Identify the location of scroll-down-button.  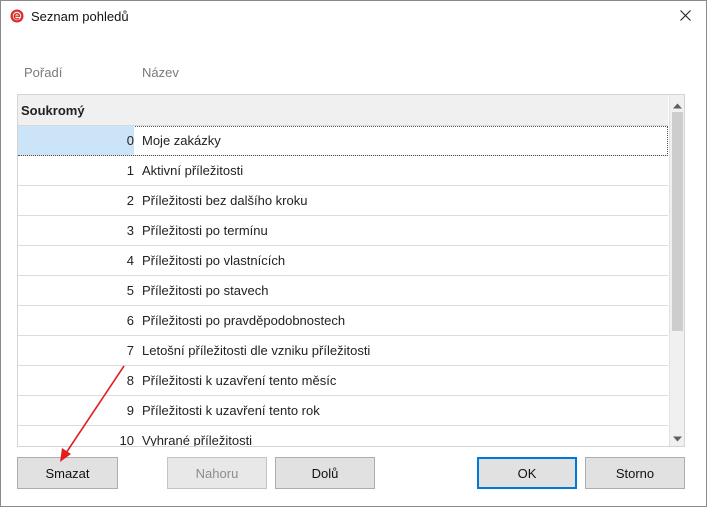
(677, 437).